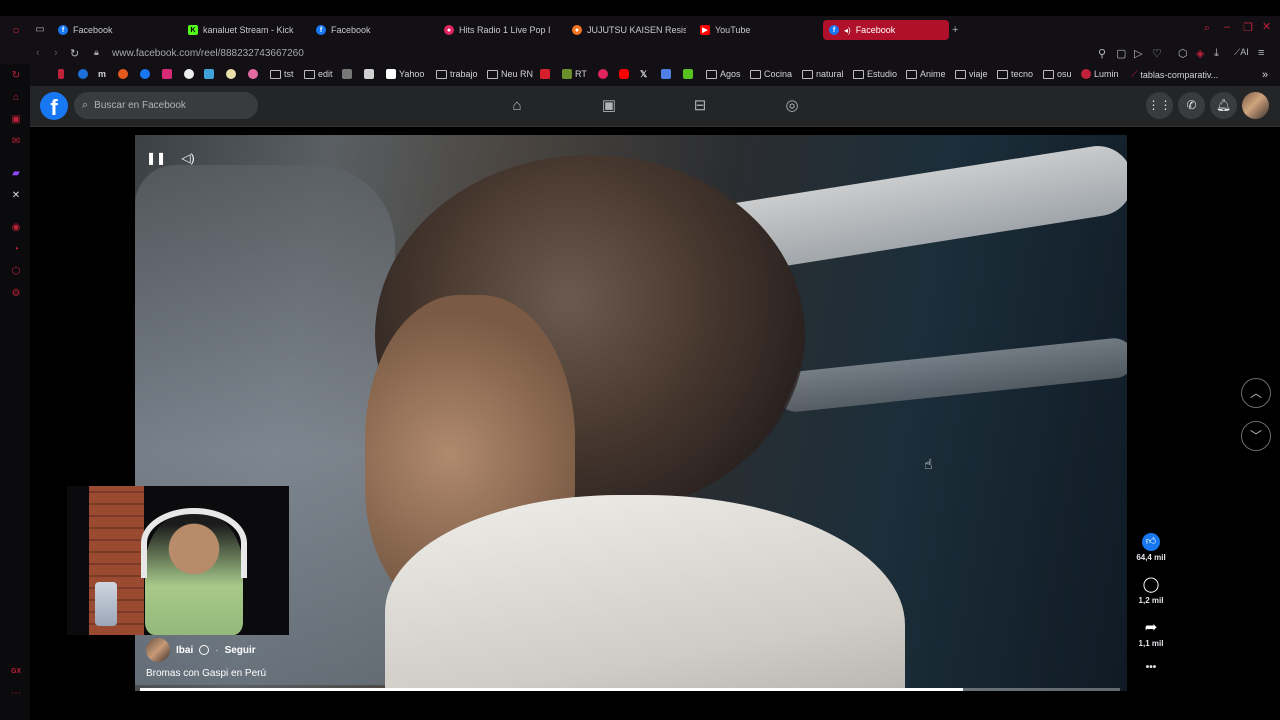 The height and width of the screenshot is (720, 1280). What do you see at coordinates (167, 74) in the screenshot?
I see `bookmark-instagram-icon` at bounding box center [167, 74].